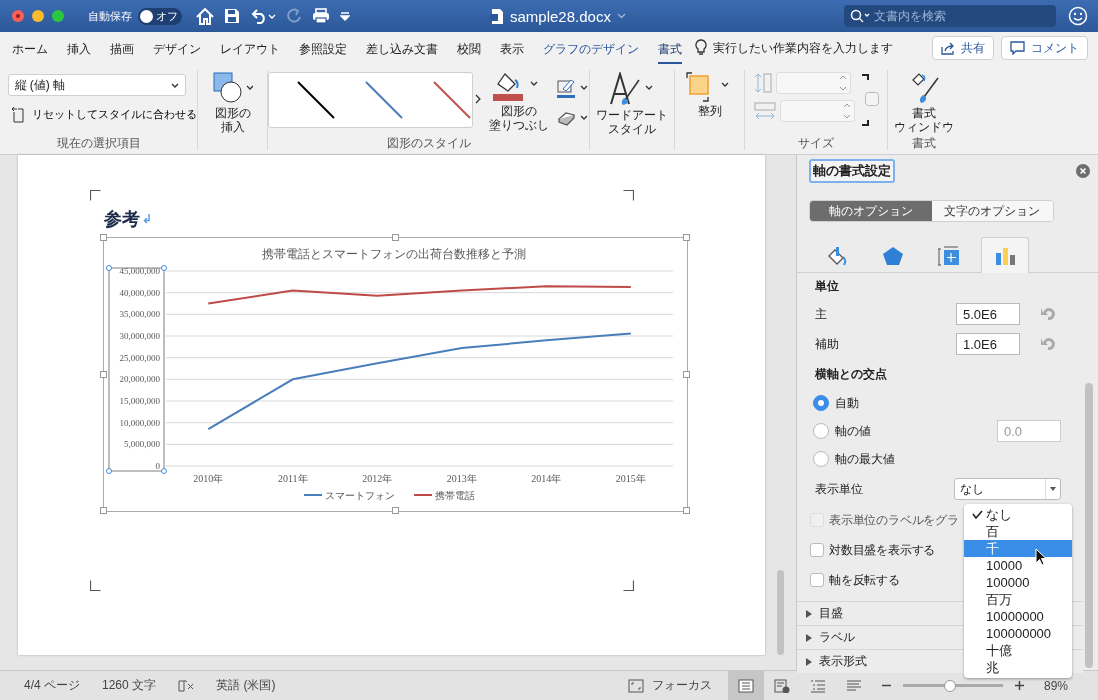 This screenshot has width=1098, height=700. What do you see at coordinates (478, 99) in the screenshot?
I see `gallery-more-icon` at bounding box center [478, 99].